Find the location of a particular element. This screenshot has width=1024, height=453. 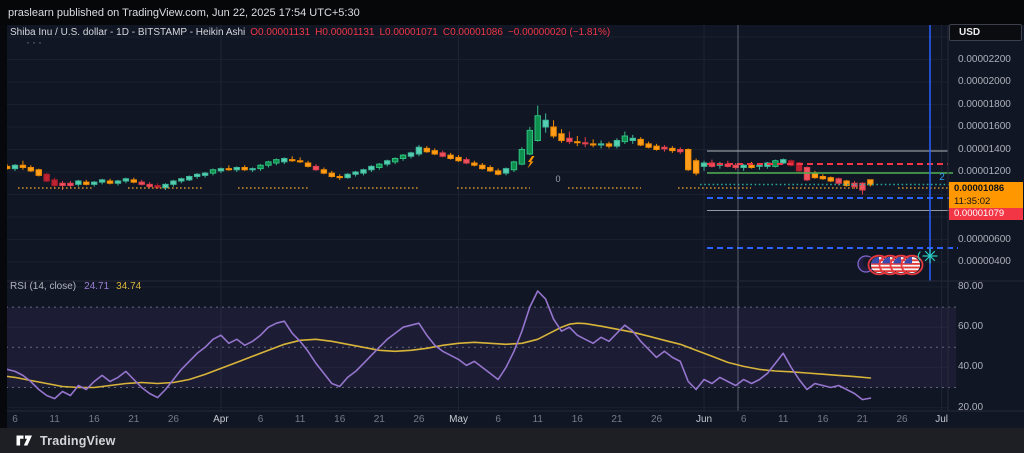

current-price-value: 0.00001086 is located at coordinates (979, 188).